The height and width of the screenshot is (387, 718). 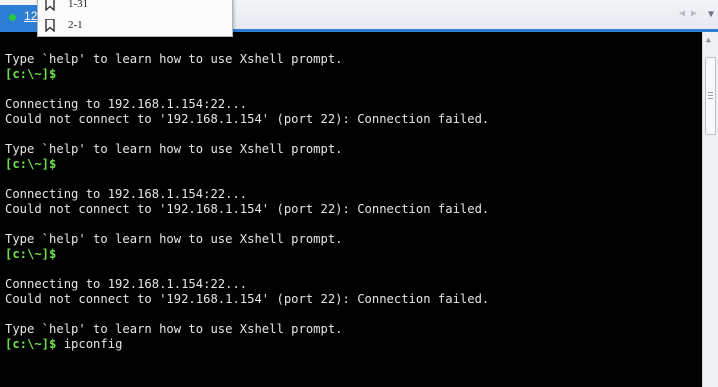 What do you see at coordinates (135, 7) in the screenshot?
I see `bookmark-item: 1-31` at bounding box center [135, 7].